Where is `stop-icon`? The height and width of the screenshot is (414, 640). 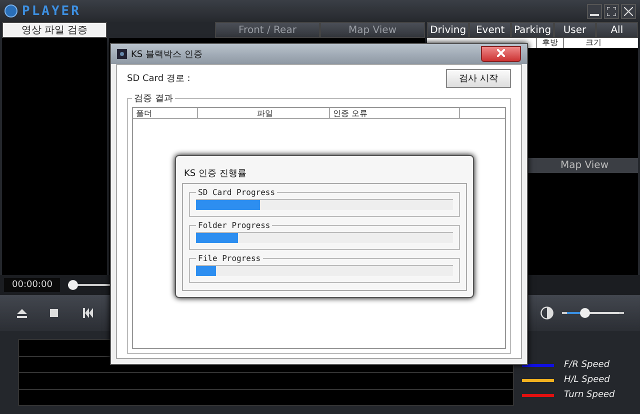
stop-icon is located at coordinates (54, 313).